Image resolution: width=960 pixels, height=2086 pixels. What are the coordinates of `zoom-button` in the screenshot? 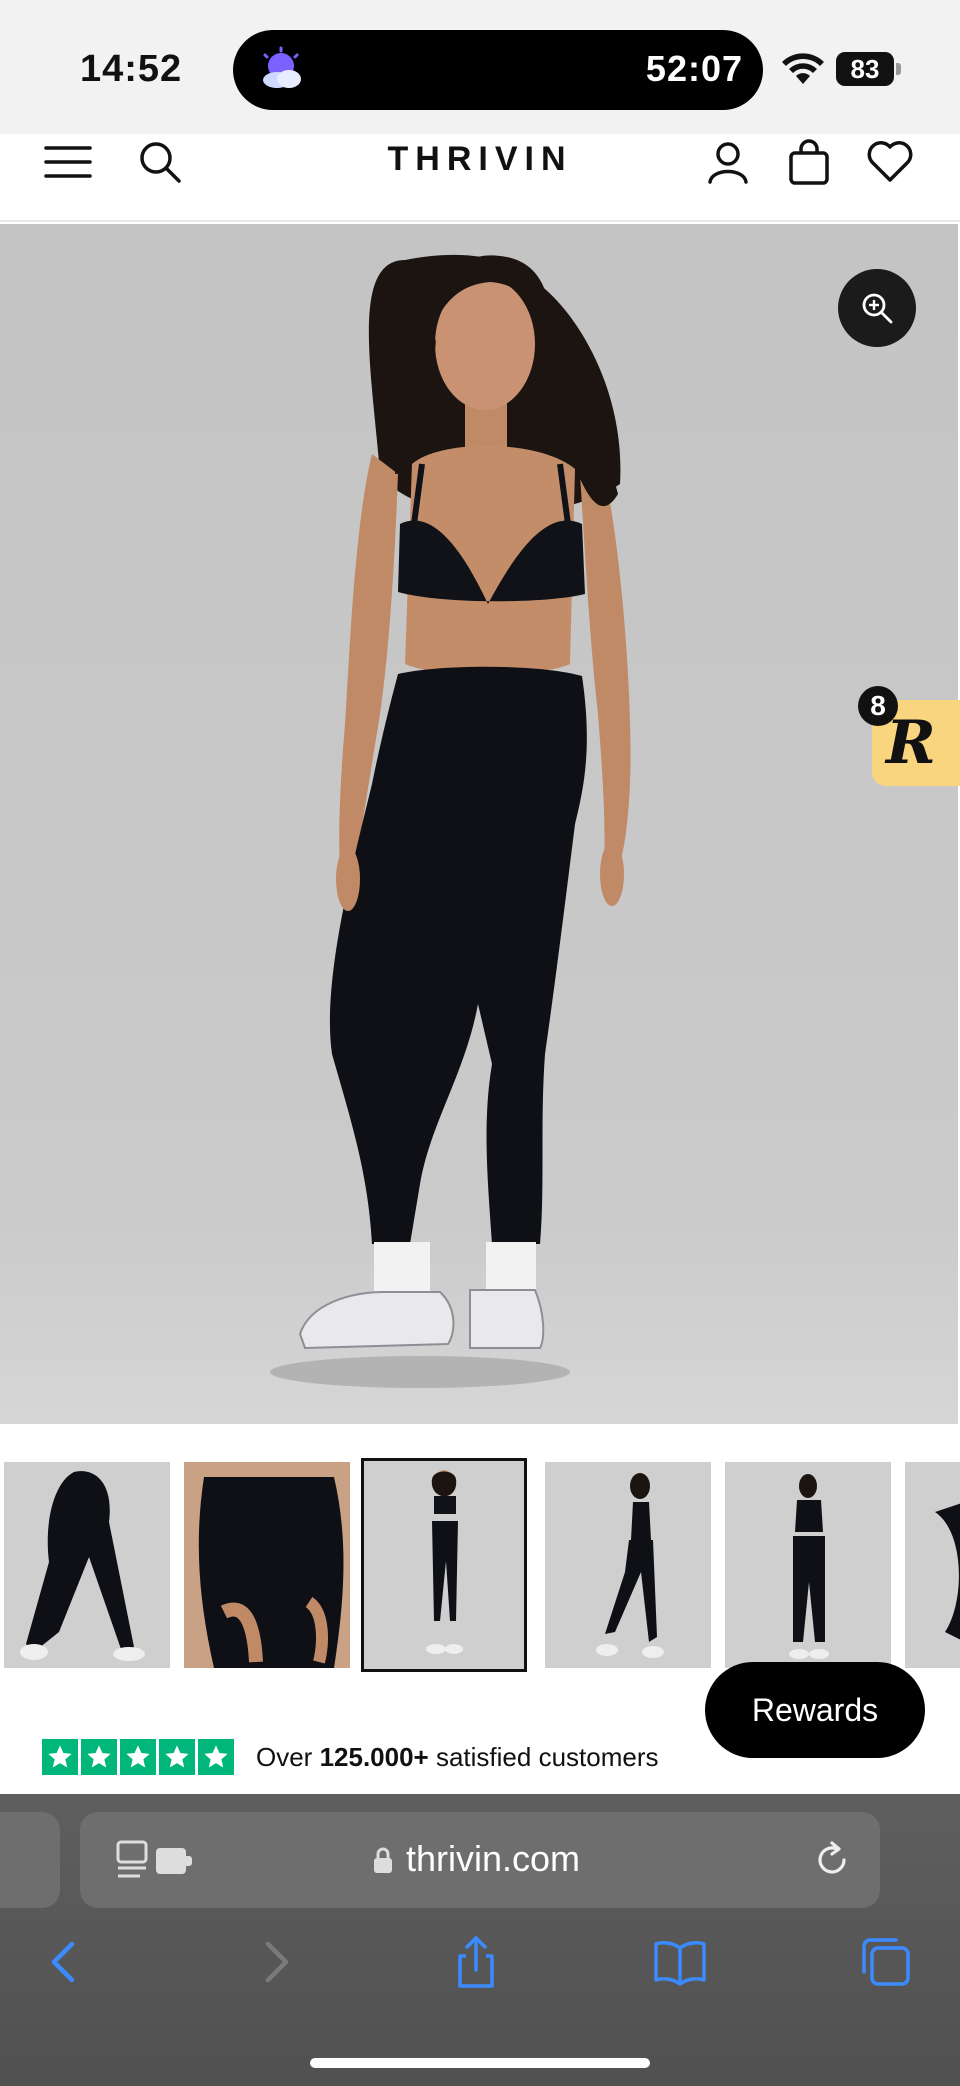 It's located at (877, 308).